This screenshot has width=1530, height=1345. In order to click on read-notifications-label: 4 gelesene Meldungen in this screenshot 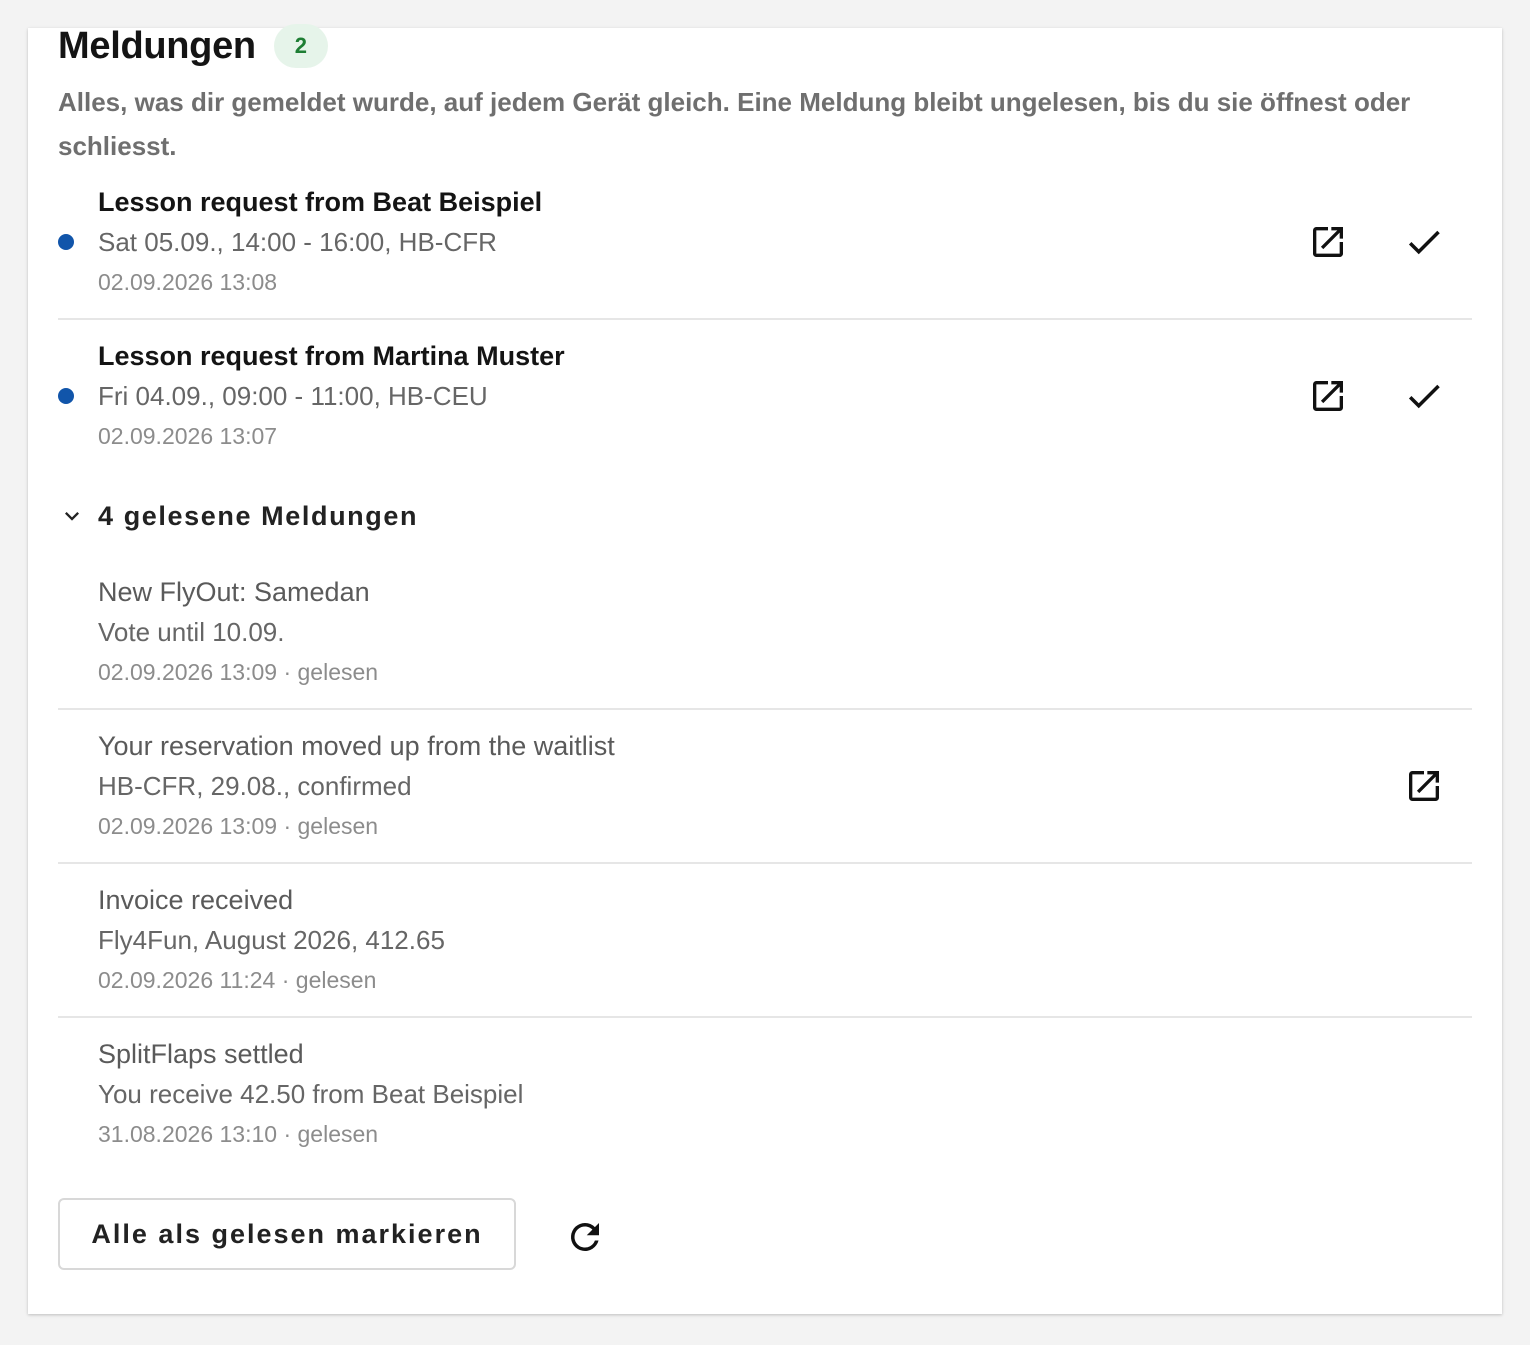, I will do `click(258, 515)`.